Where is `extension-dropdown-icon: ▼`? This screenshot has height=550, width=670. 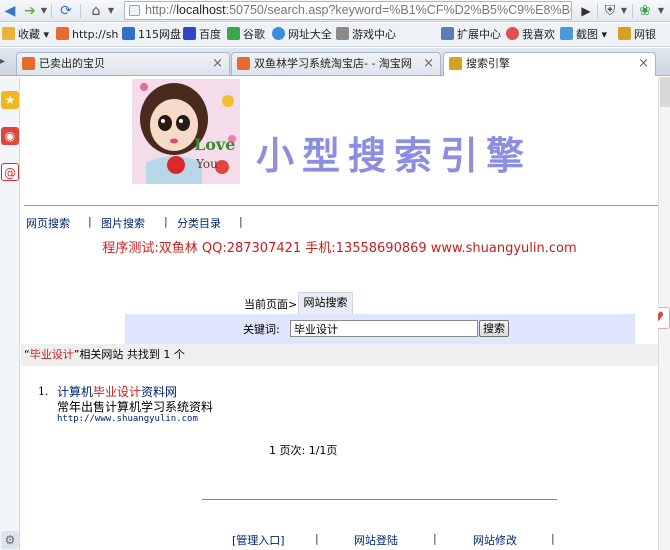 extension-dropdown-icon: ▼ is located at coordinates (661, 11).